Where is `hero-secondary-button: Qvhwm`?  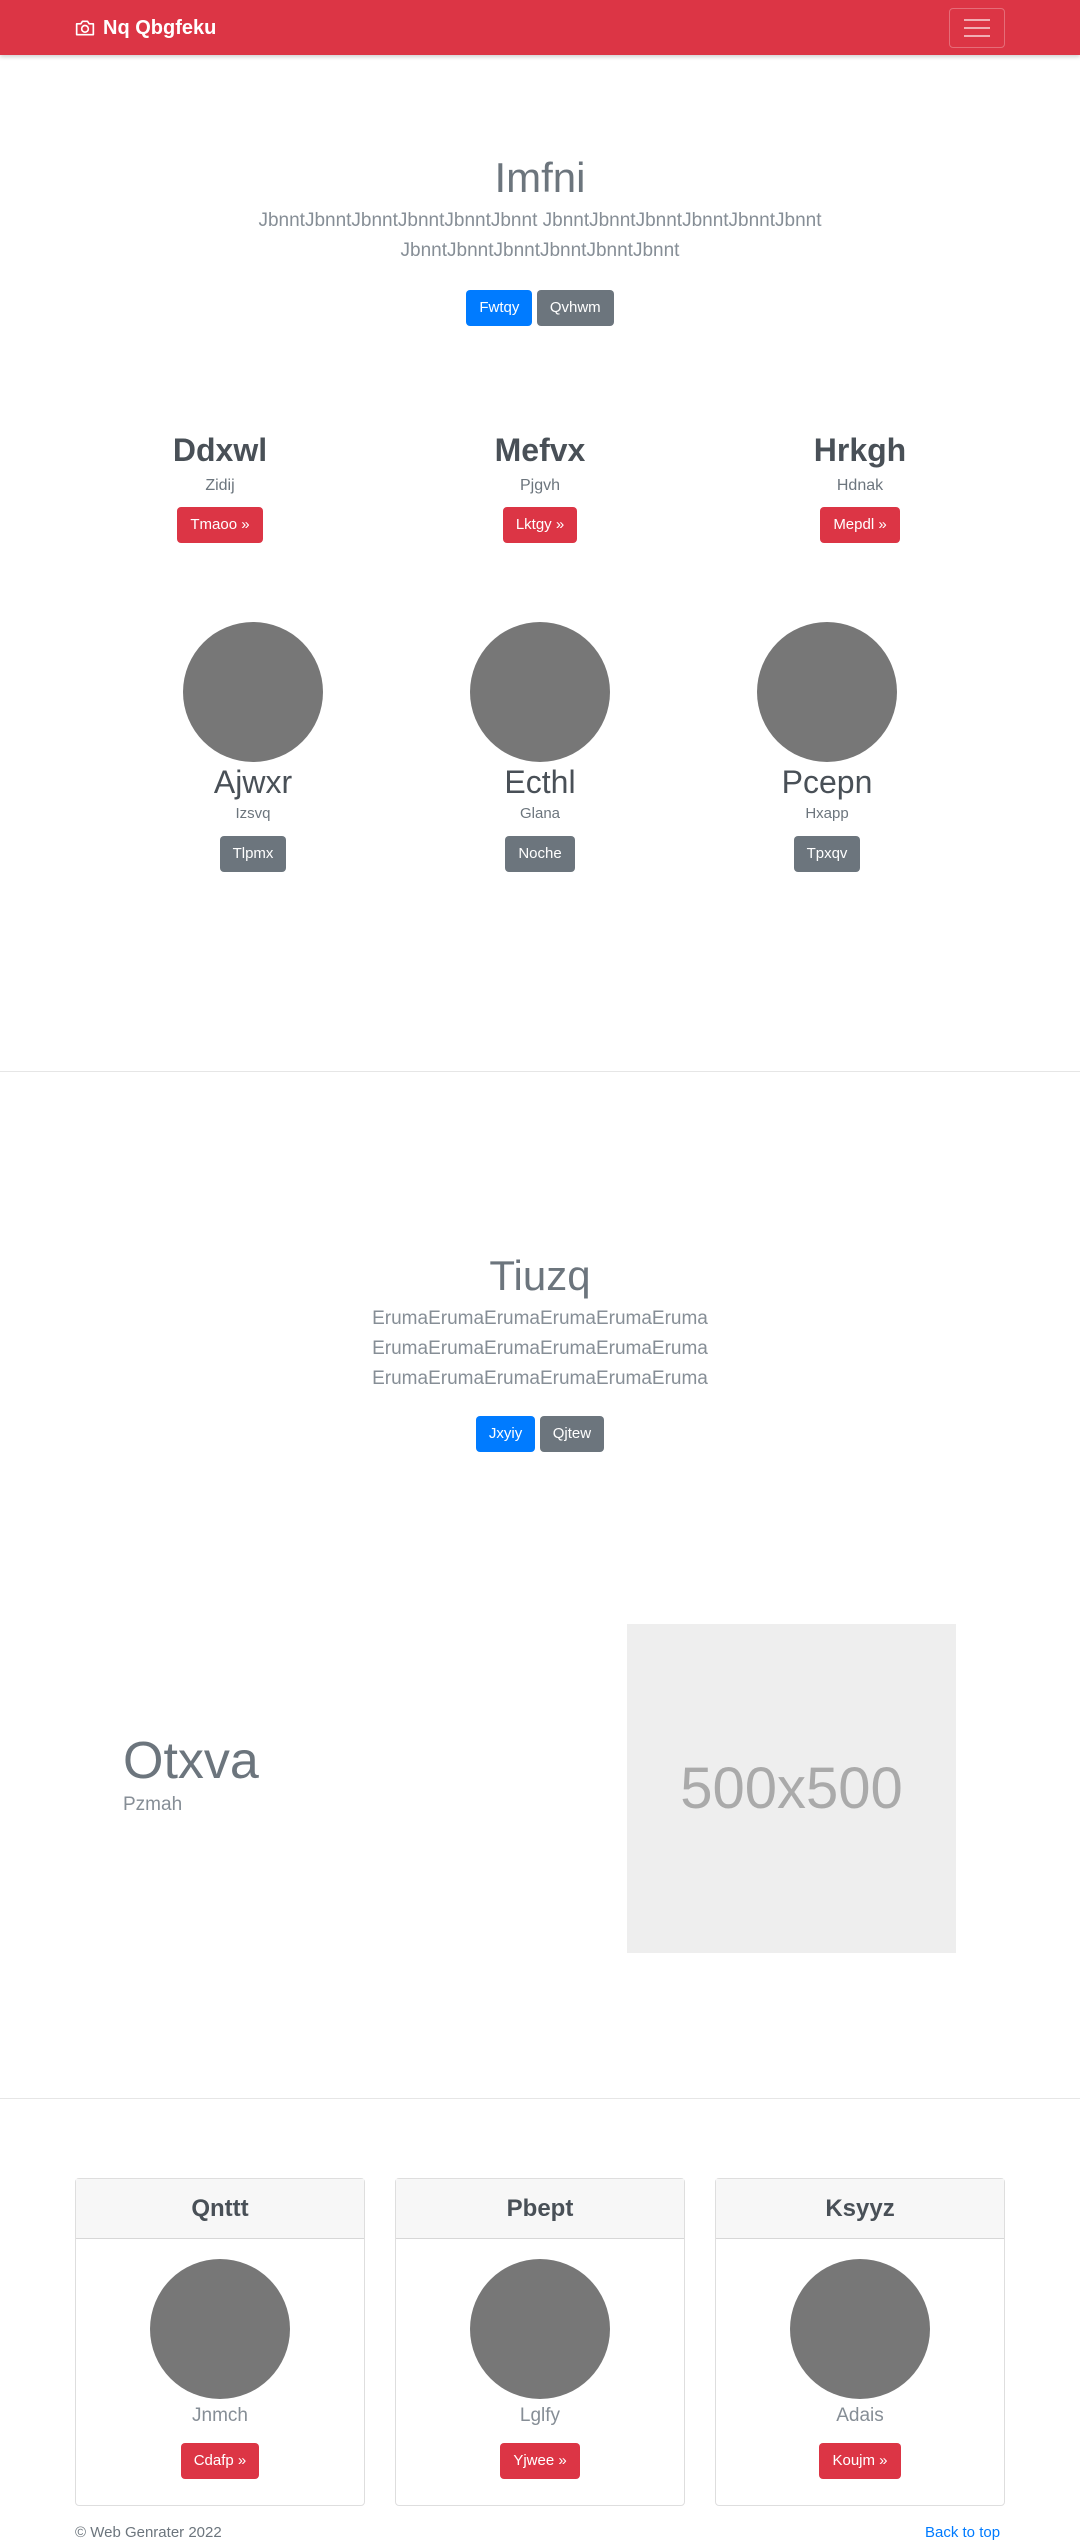 hero-secondary-button: Qvhwm is located at coordinates (575, 308).